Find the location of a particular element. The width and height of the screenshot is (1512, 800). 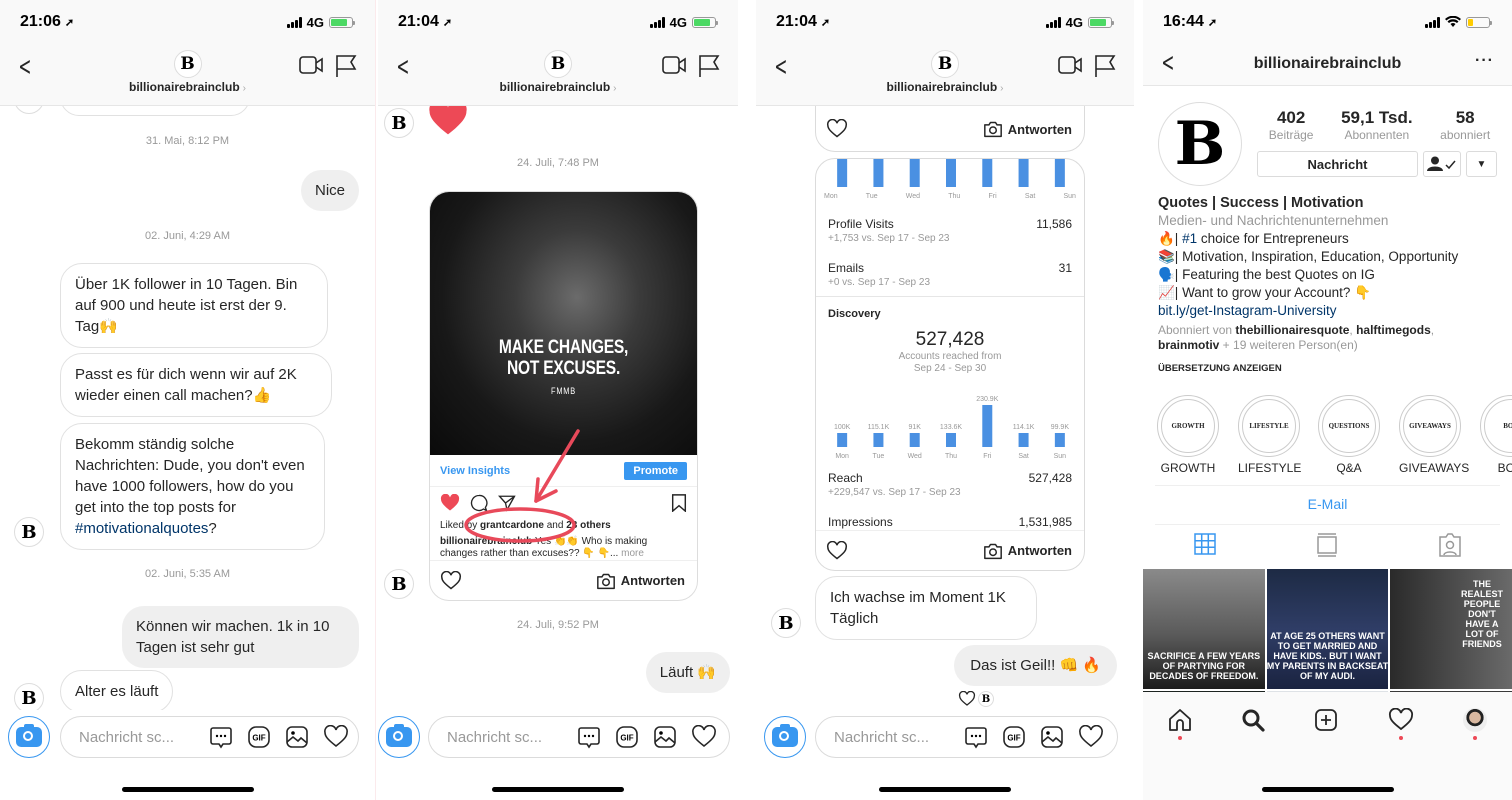

tagged-tab is located at coordinates (1450, 545).